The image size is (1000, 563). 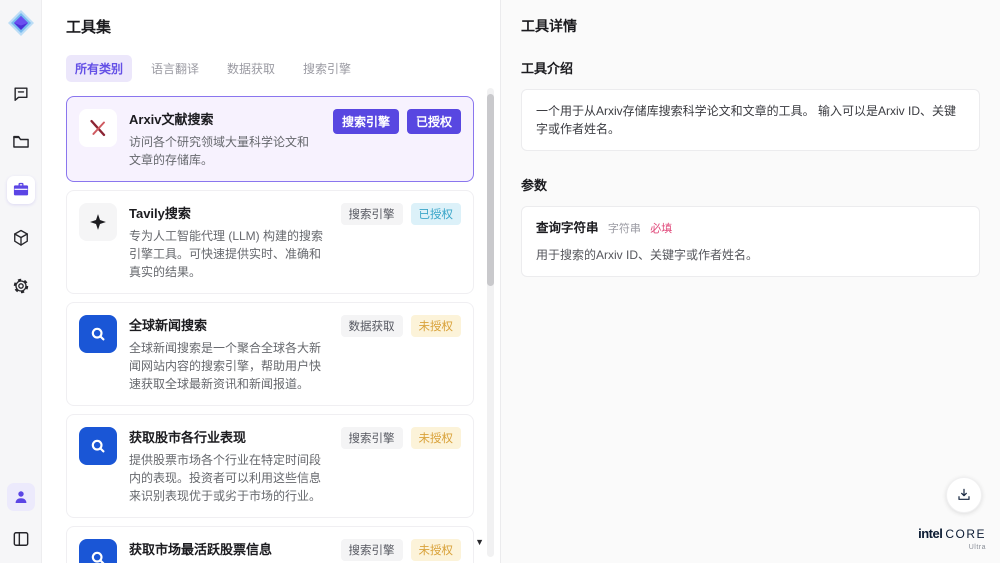 I want to click on app-logo, so click(x=21, y=23).